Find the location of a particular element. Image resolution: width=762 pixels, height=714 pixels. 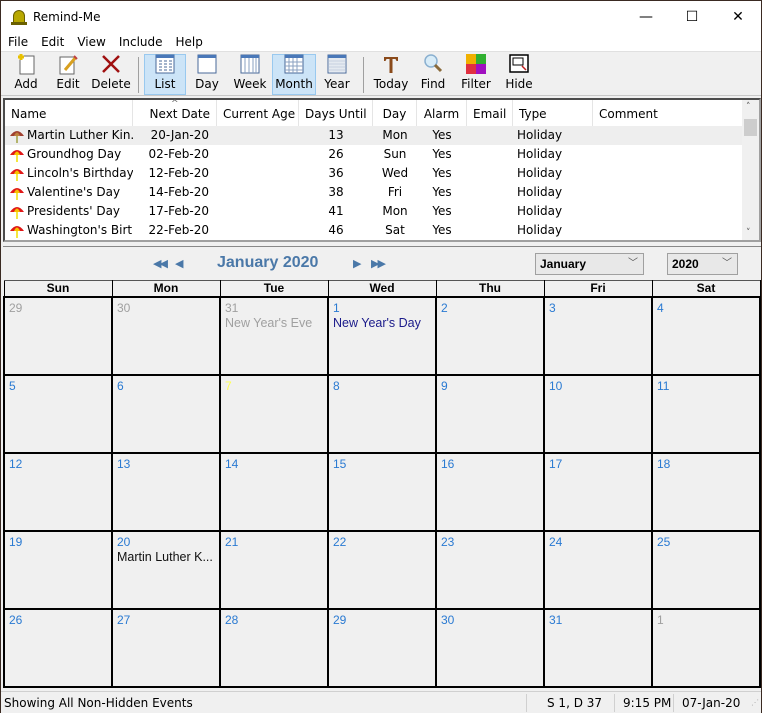

scroll-down-icon: ˅ is located at coordinates (748, 233).